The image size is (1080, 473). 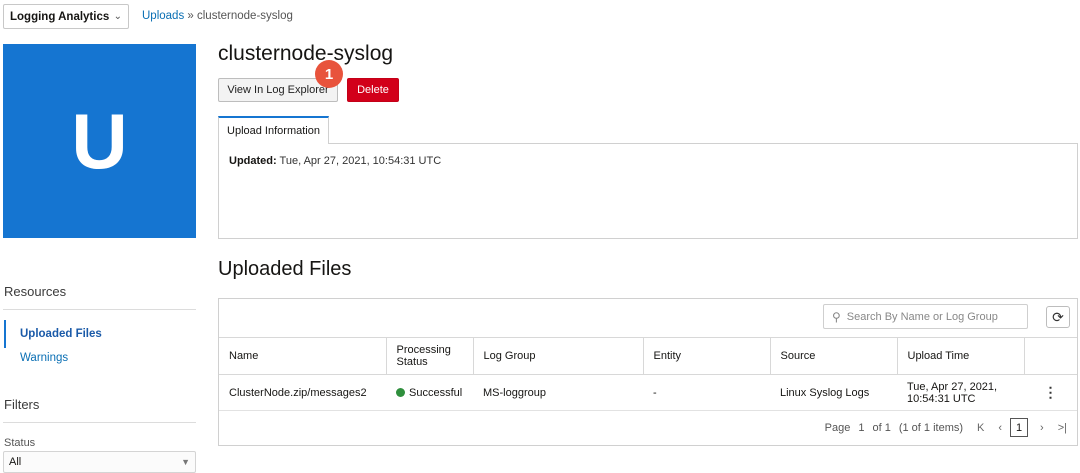 What do you see at coordinates (1050, 392) in the screenshot?
I see `row-actions-icon: ⋮` at bounding box center [1050, 392].